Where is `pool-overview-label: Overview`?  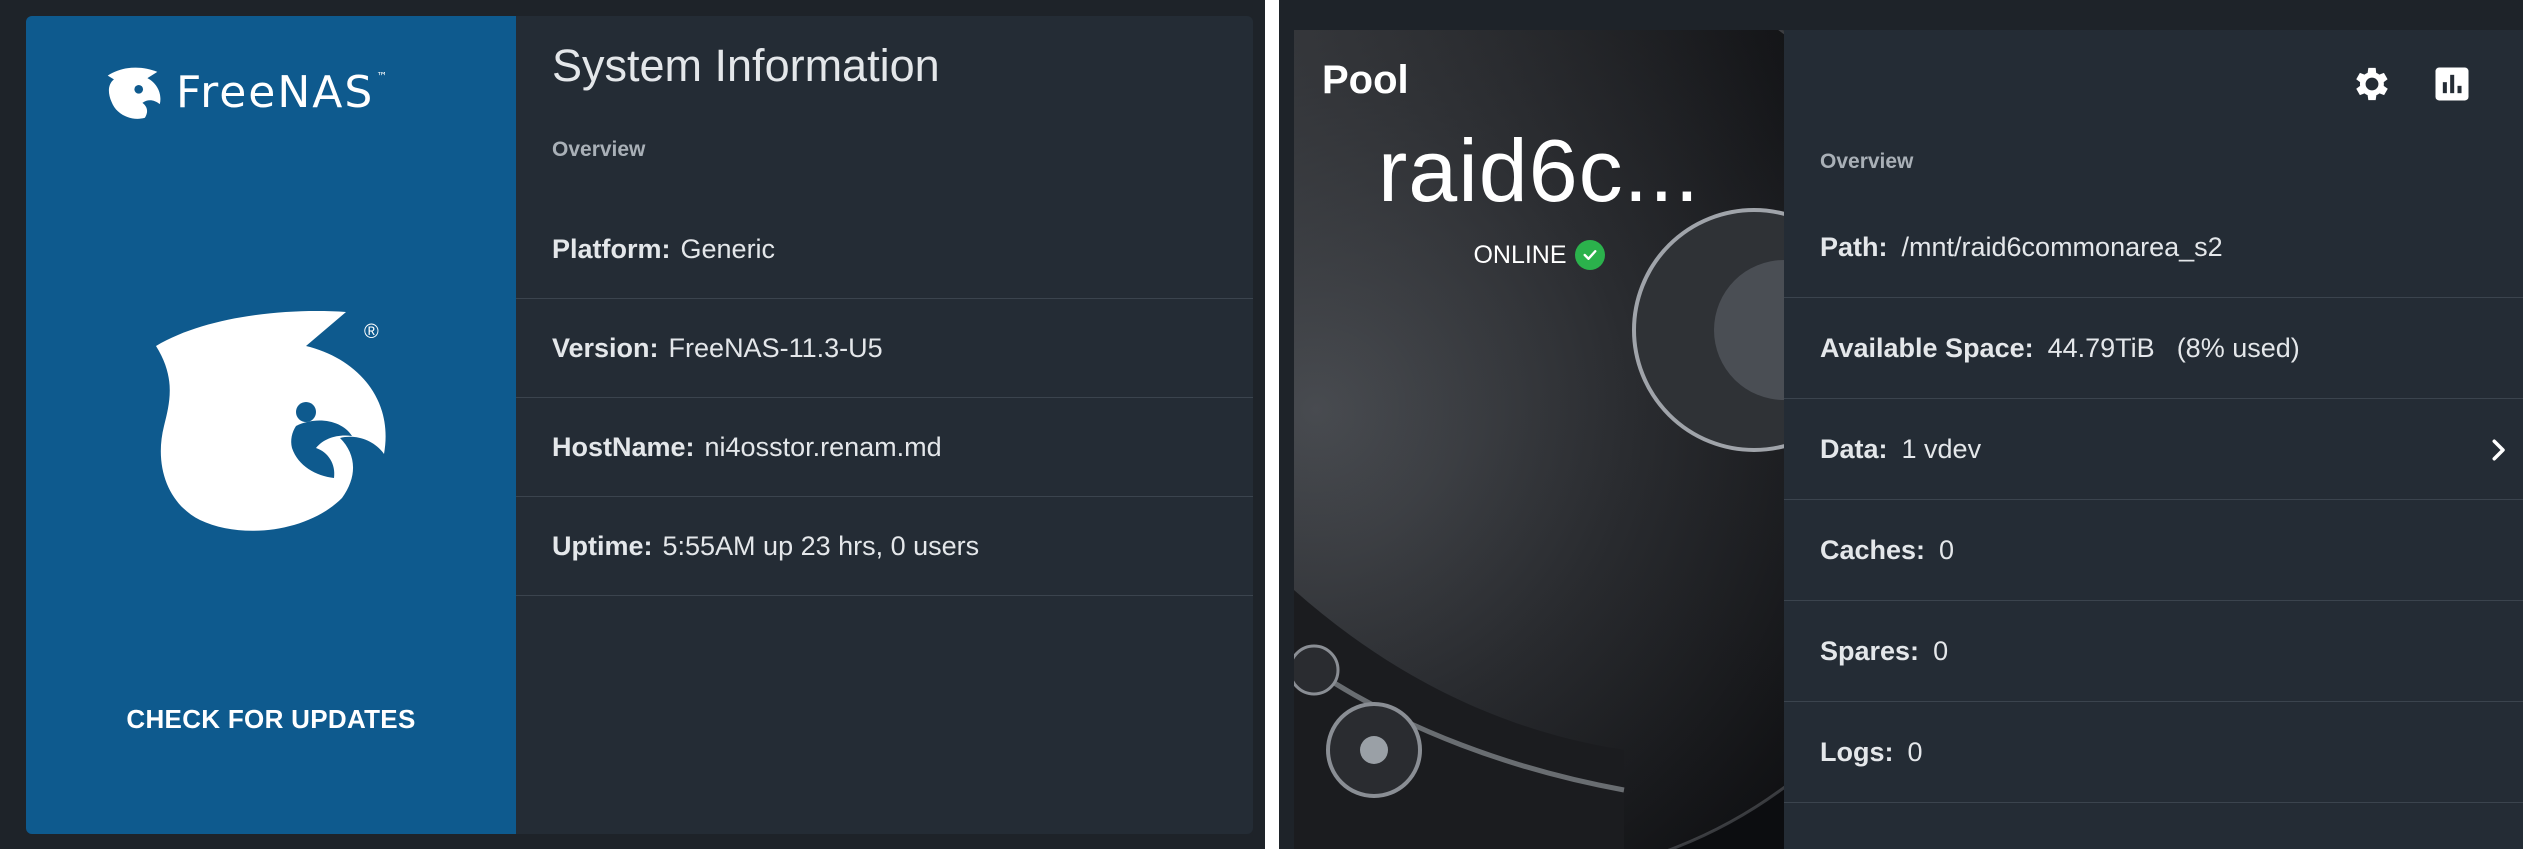 pool-overview-label: Overview is located at coordinates (1867, 161).